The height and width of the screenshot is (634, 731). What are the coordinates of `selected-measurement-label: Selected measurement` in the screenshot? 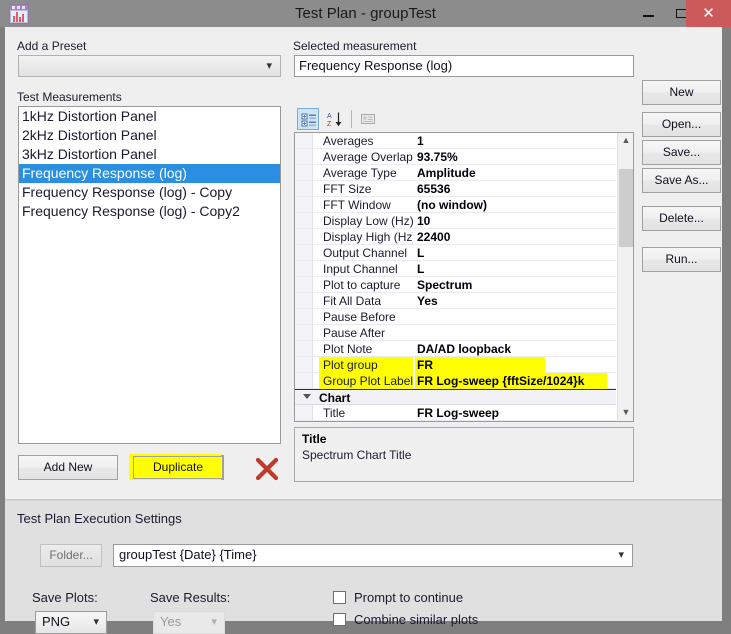 It's located at (355, 46).